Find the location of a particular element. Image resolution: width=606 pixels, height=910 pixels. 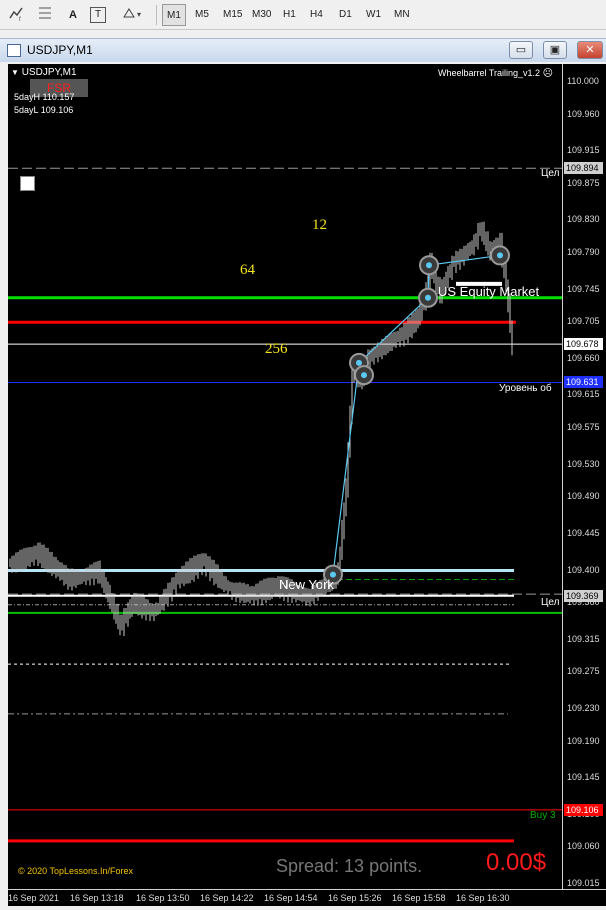

buy-label: Buy 3 is located at coordinates (543, 815).